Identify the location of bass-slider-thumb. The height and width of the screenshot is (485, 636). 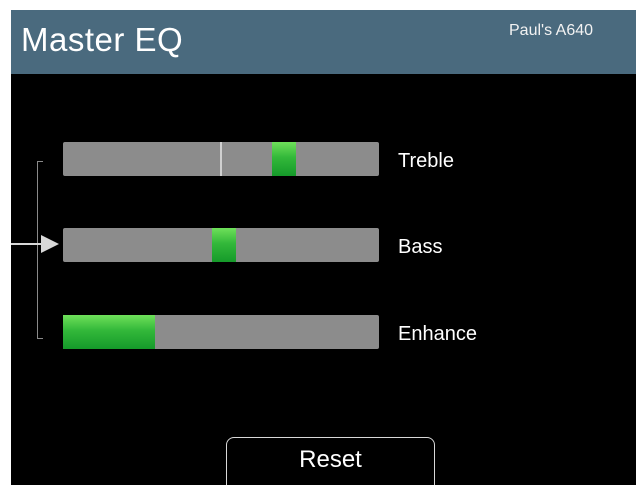
(224, 245).